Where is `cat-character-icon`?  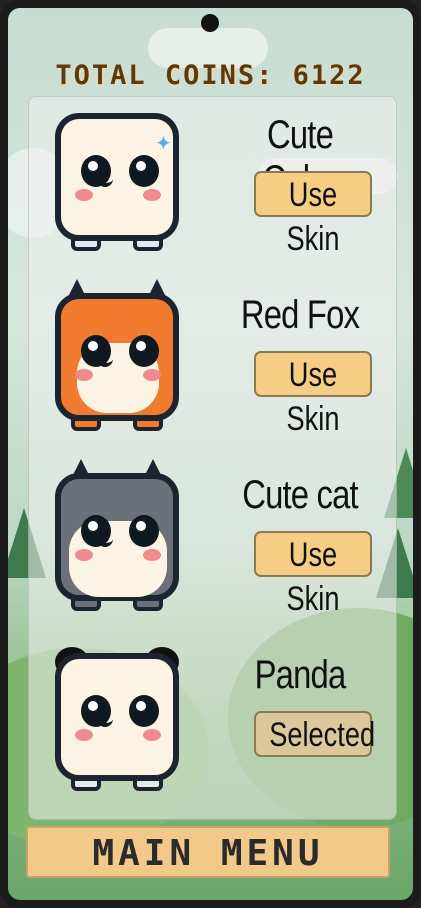 cat-character-icon is located at coordinates (118, 546).